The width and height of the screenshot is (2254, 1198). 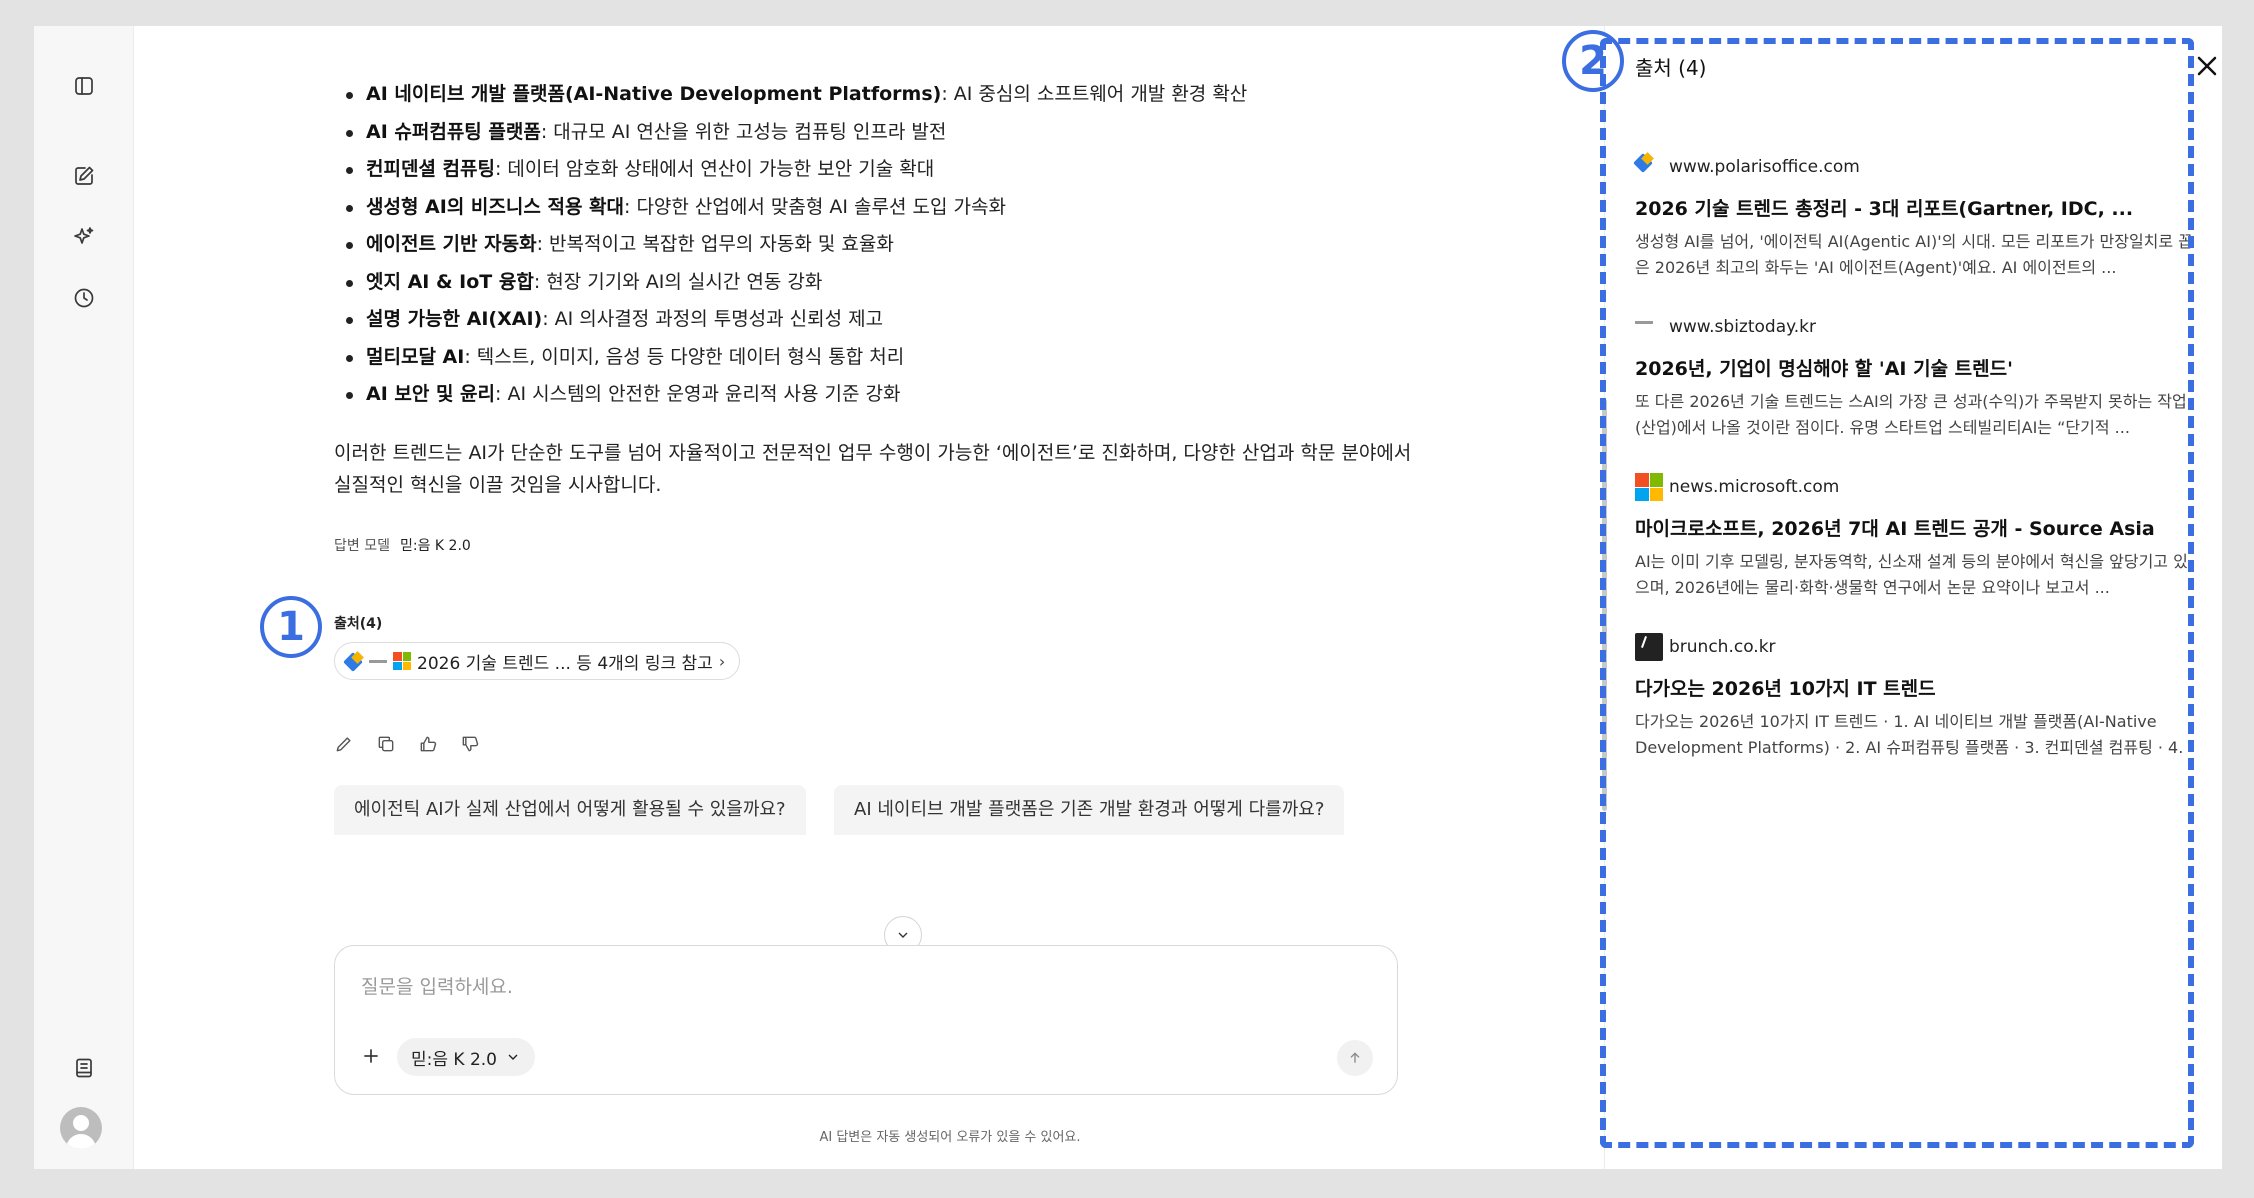 I want to click on chat-input-placeholder: 질문을 입력하세요., so click(x=437, y=985).